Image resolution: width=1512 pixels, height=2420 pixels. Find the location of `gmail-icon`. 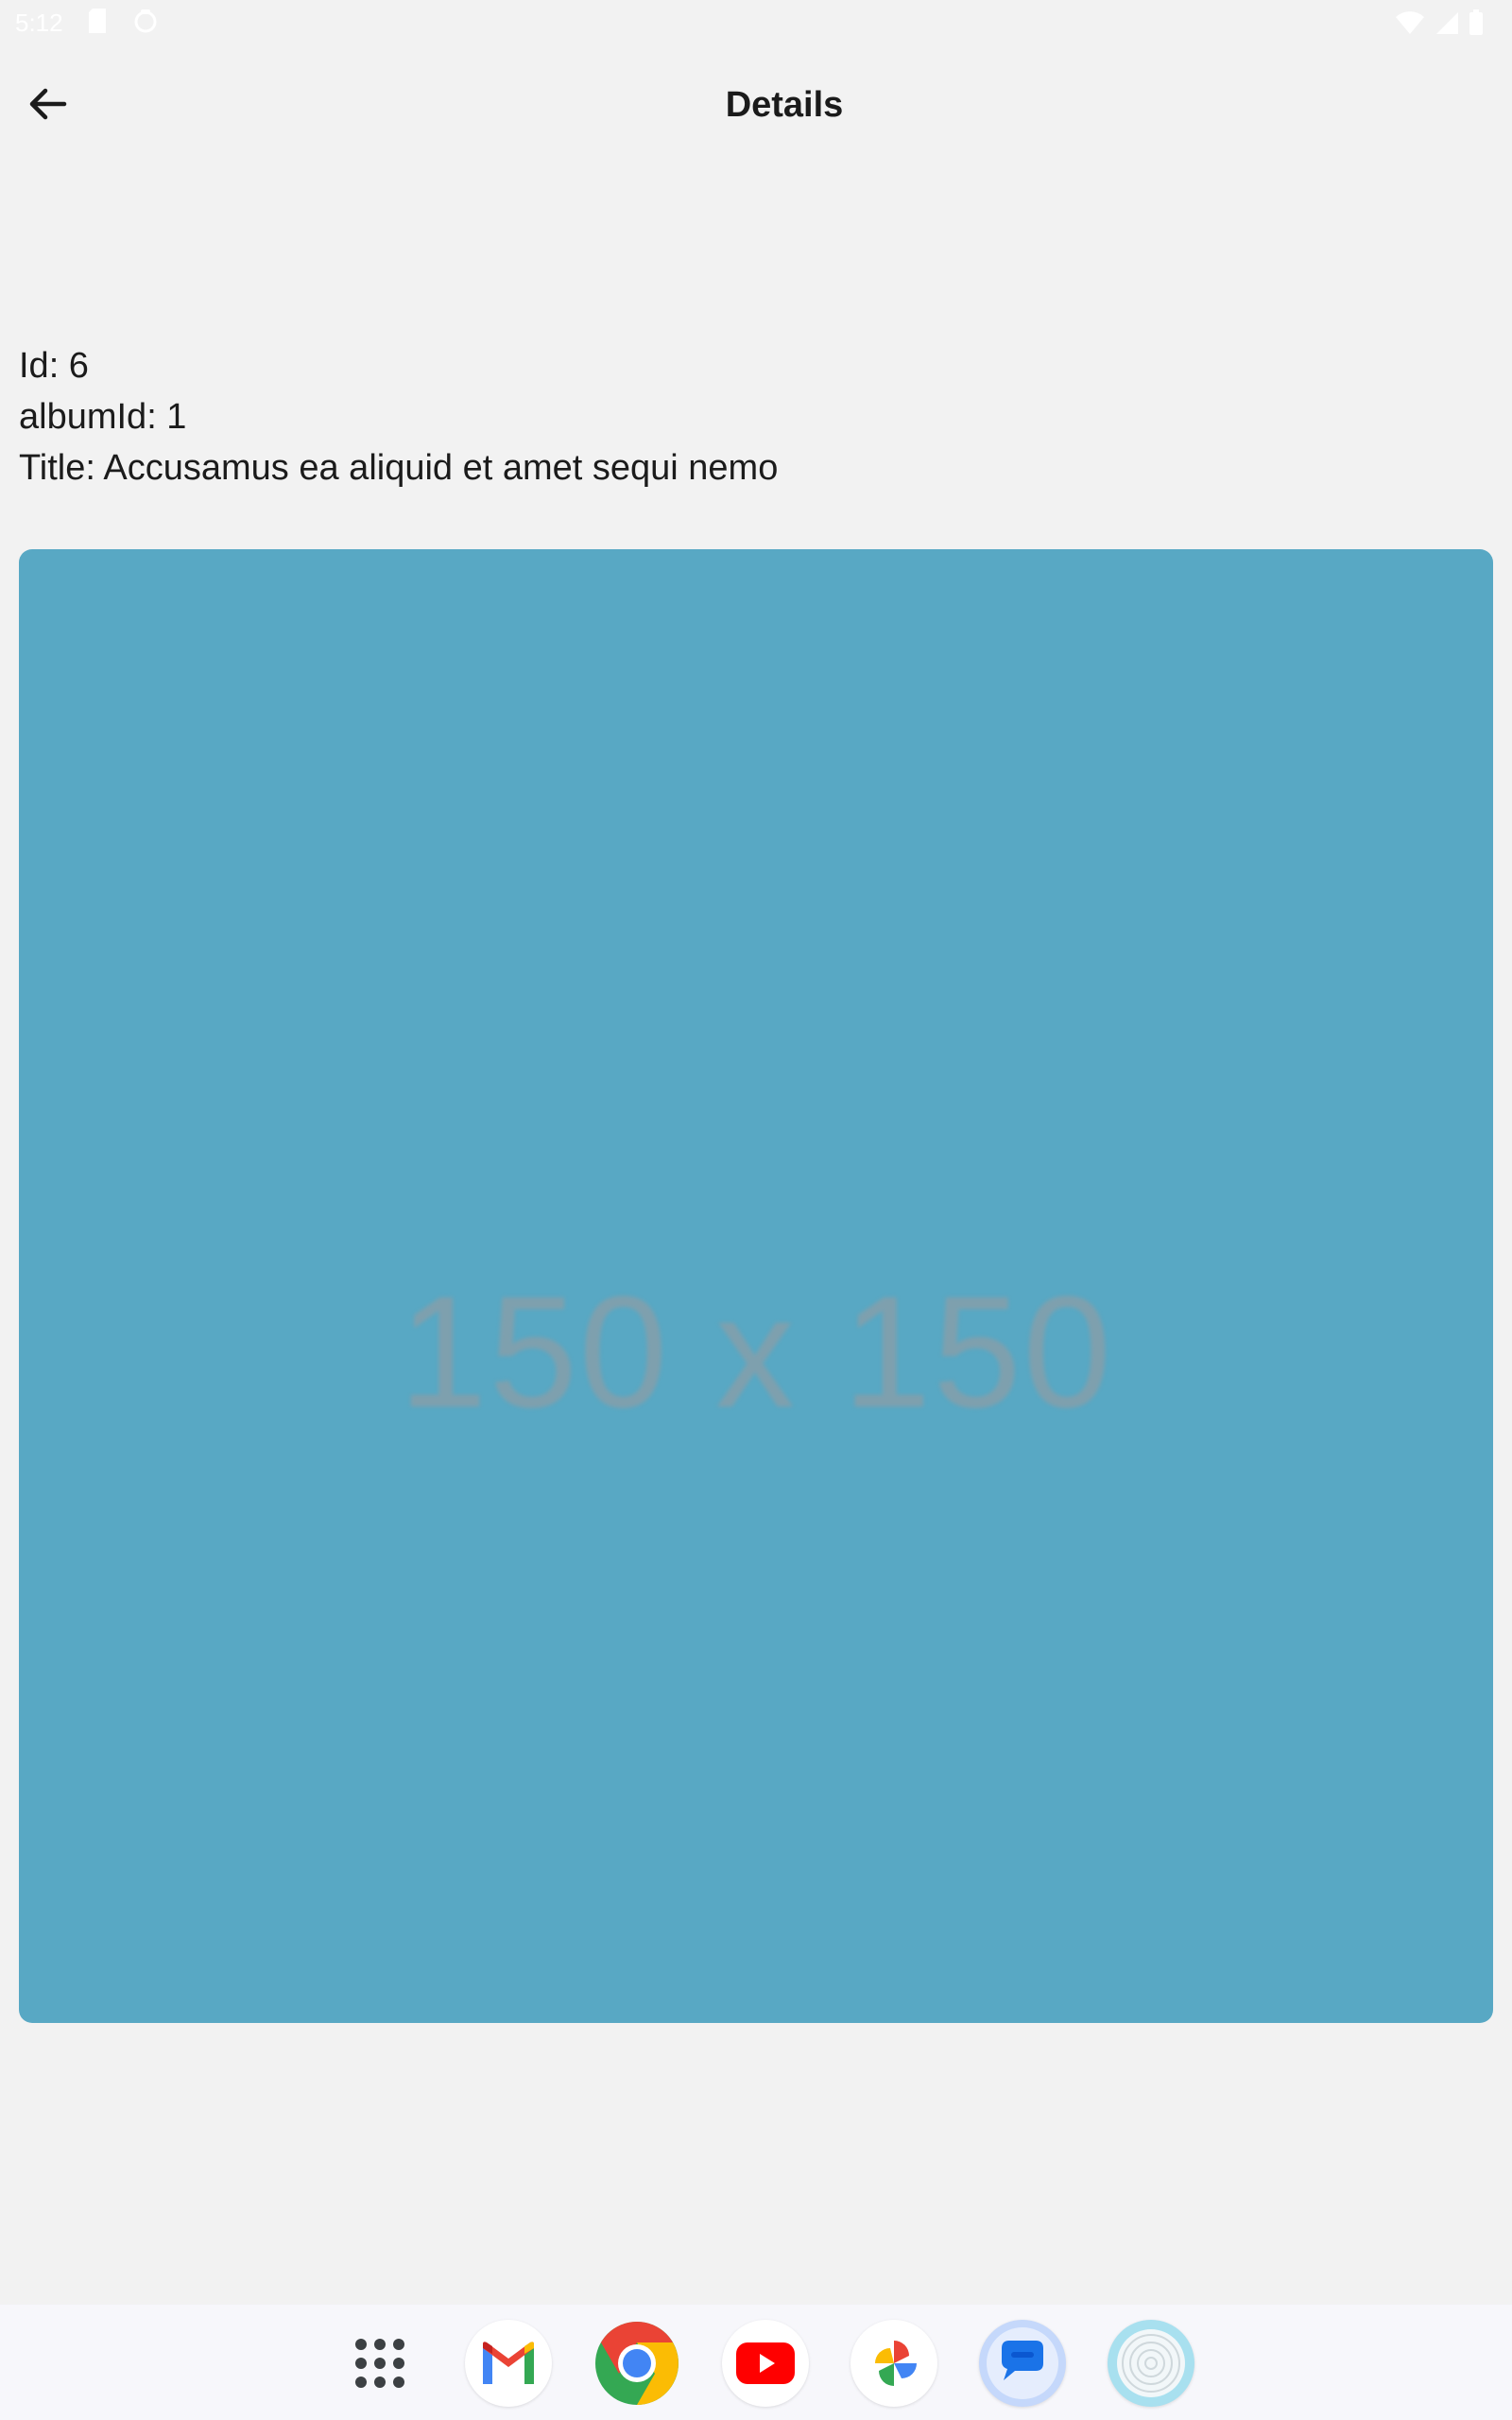

gmail-icon is located at coordinates (508, 2363).